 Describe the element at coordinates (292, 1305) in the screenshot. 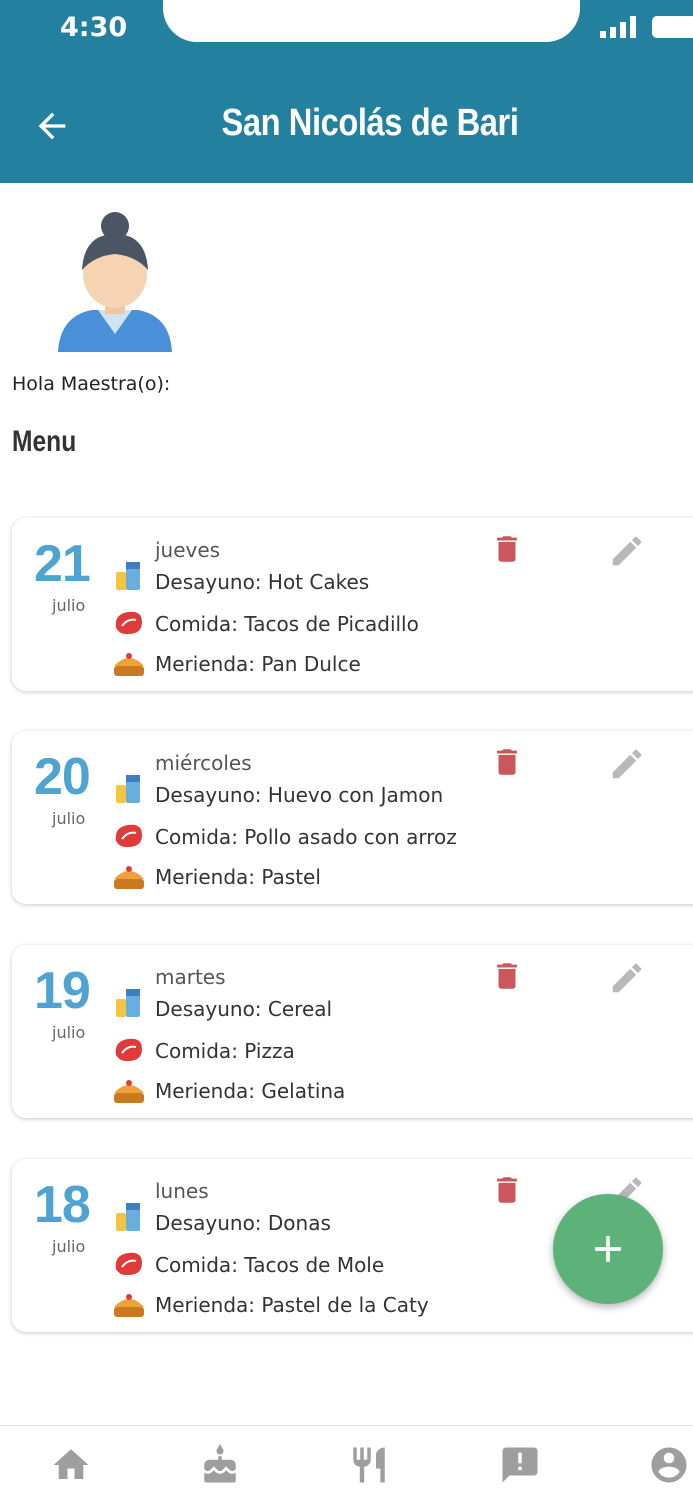

I see `snack-text: Merienda: Pastel de la Caty` at that location.